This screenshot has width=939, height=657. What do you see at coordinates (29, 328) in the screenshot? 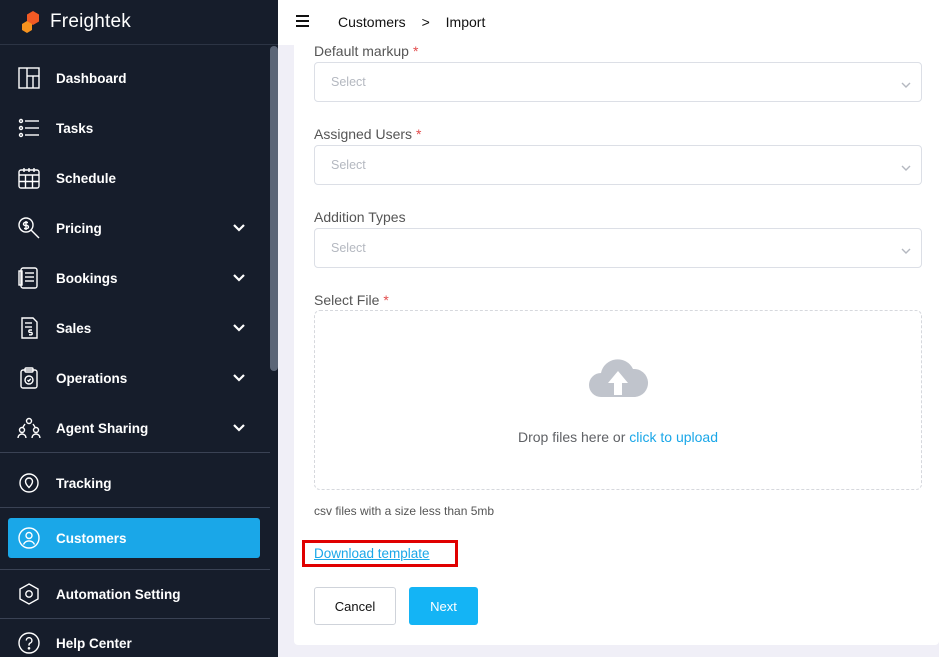
I see `sales-invoice-icon` at bounding box center [29, 328].